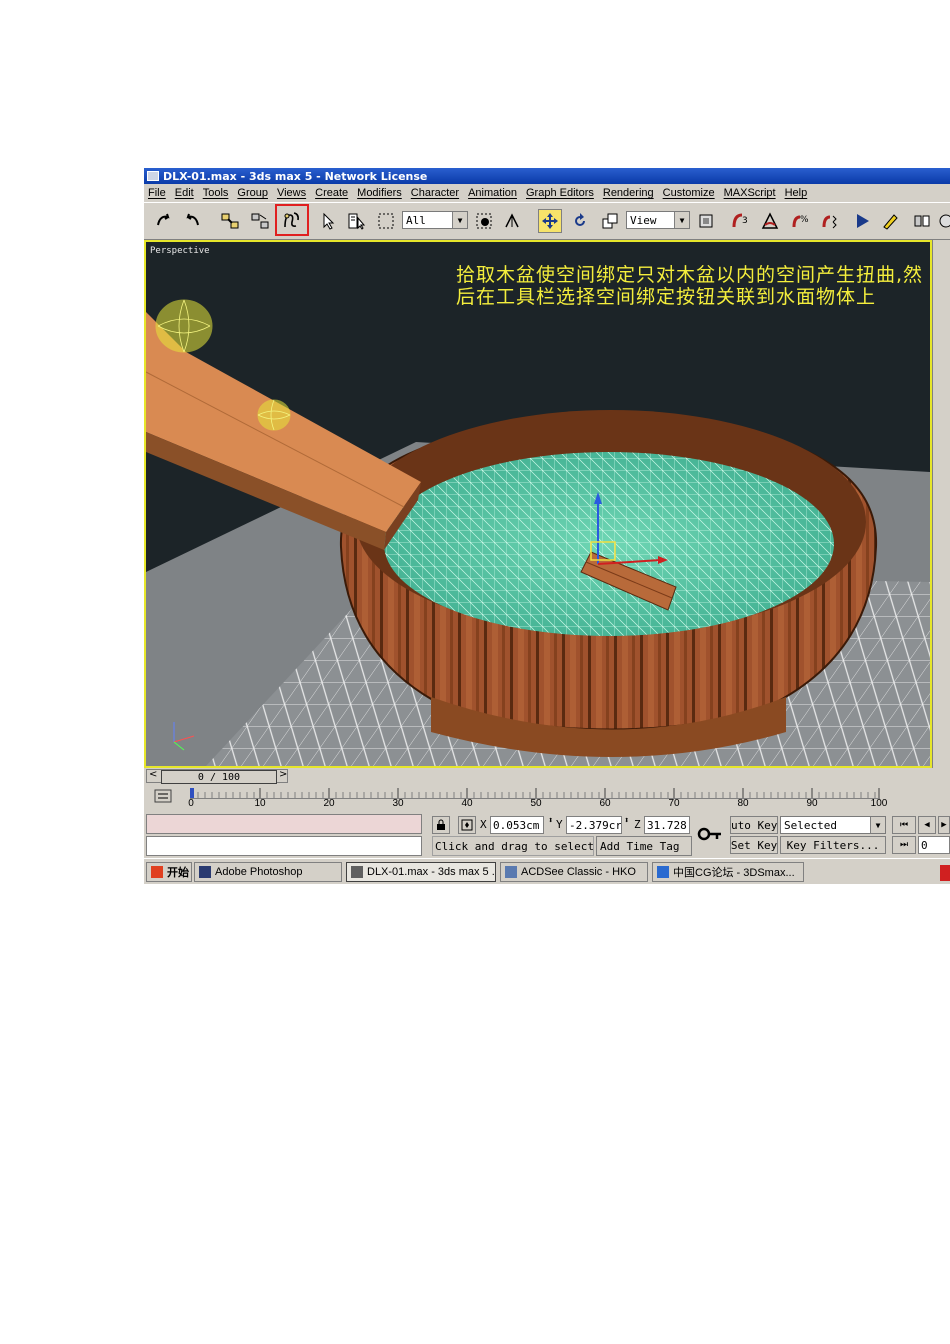 The image size is (950, 1344). Describe the element at coordinates (180, 251) in the screenshot. I see `viewport-label: Perspective` at that location.